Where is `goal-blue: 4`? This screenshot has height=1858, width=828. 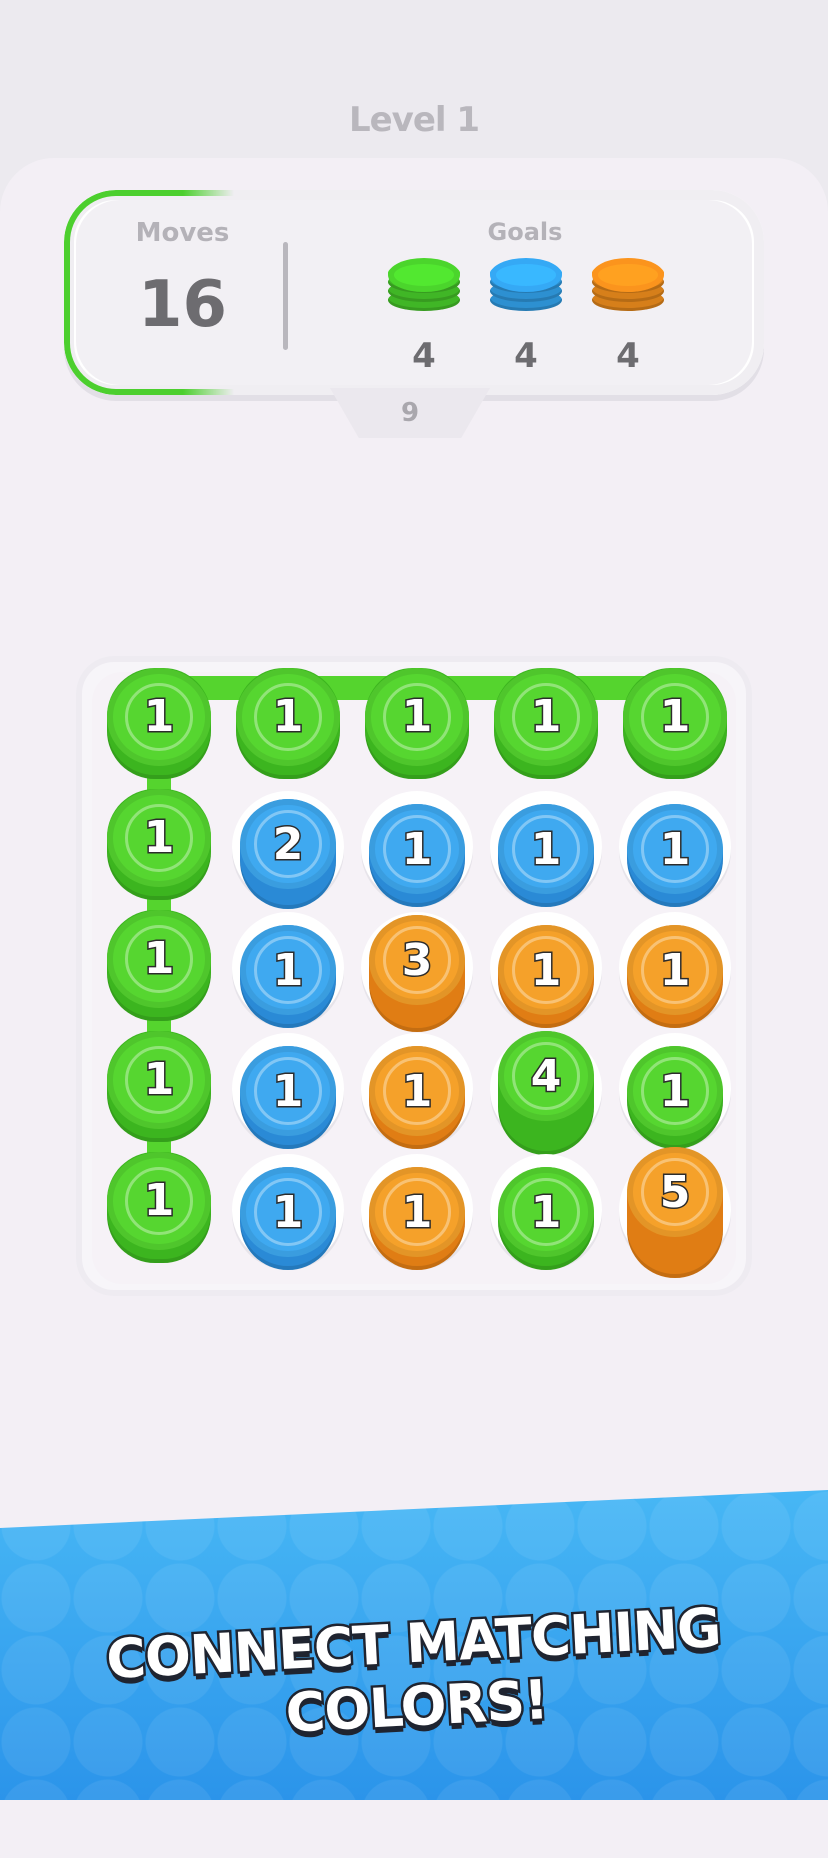
goal-blue: 4 is located at coordinates (526, 318).